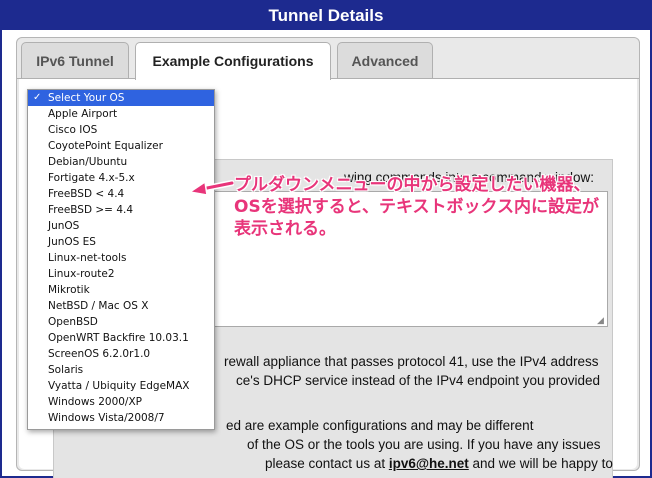  Describe the element at coordinates (285, 229) in the screenshot. I see `annotation-line3: 表示される。` at that location.